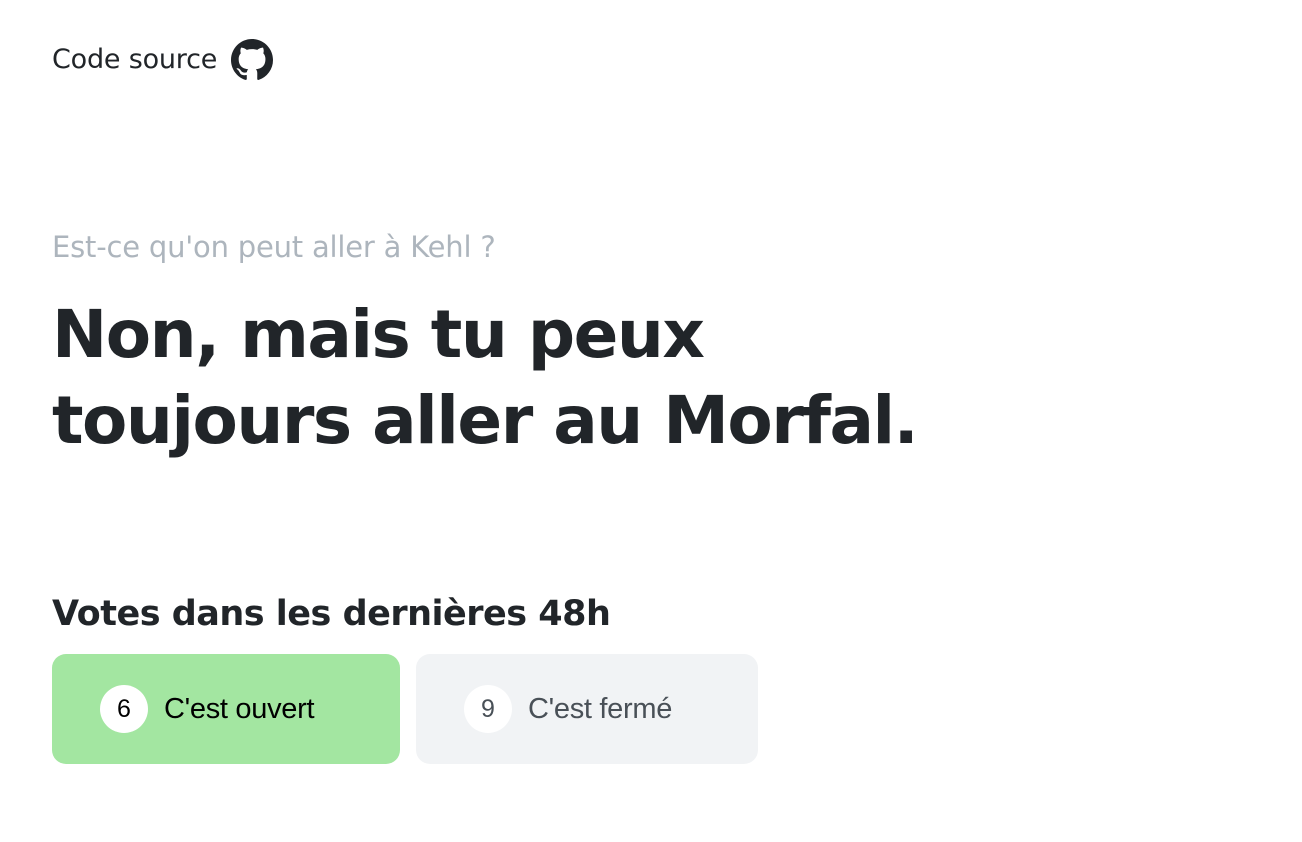 This screenshot has height=842, width=1302. Describe the element at coordinates (331, 614) in the screenshot. I see `votes-title: Votes dans les dernières 48h` at that location.